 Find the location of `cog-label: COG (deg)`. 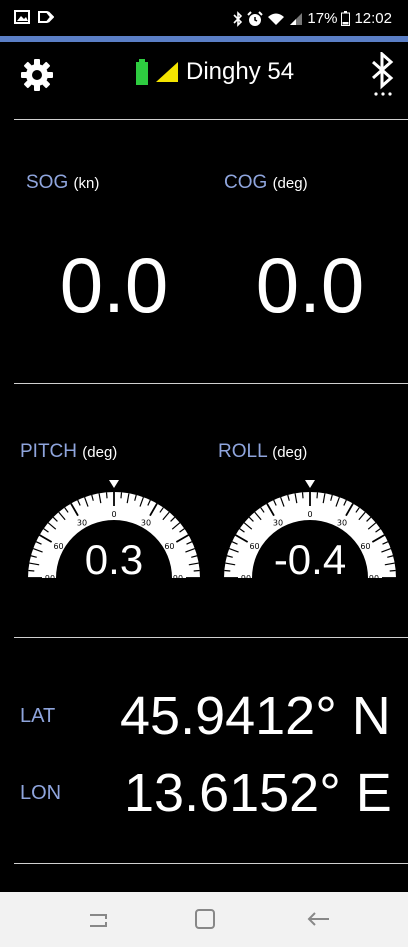

cog-label: COG (deg) is located at coordinates (266, 183).